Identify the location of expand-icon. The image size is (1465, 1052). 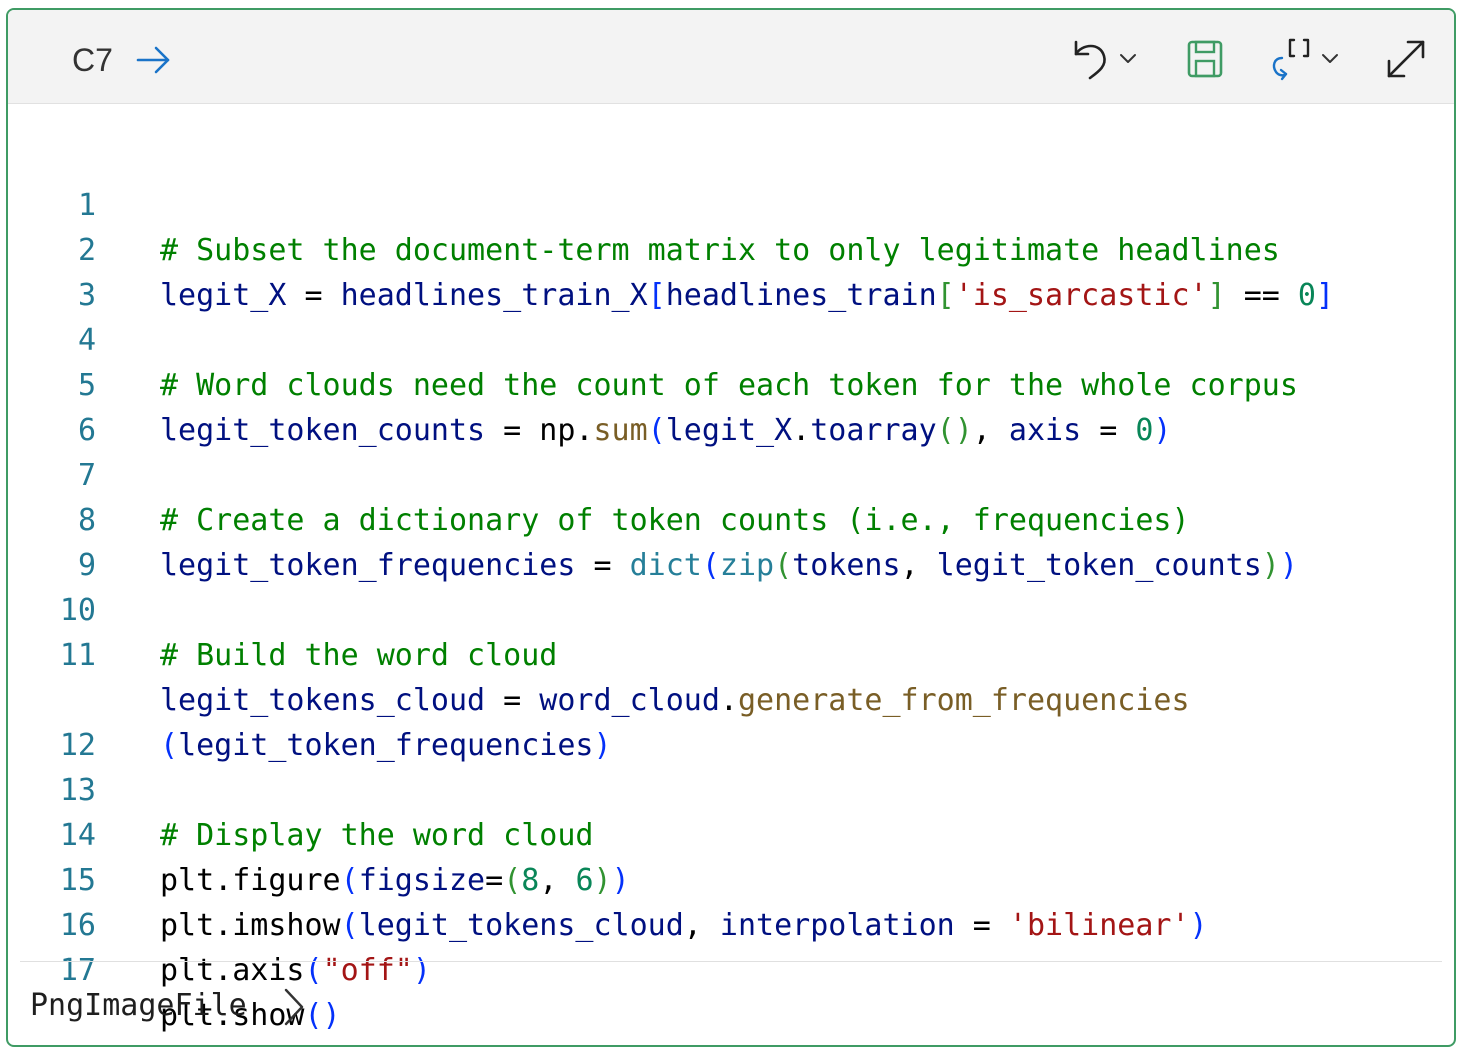
(1406, 59).